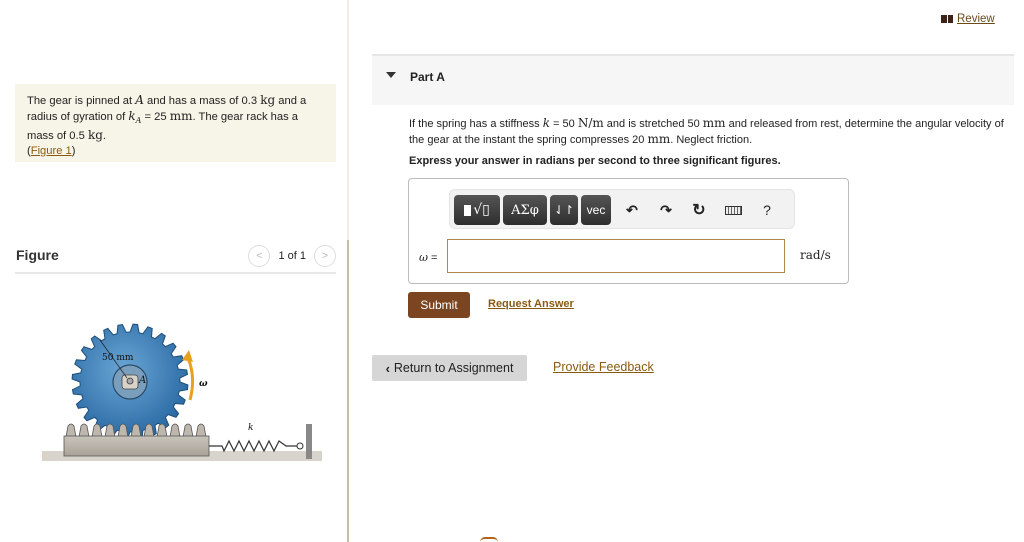  I want to click on question-fragment: = 50, so click(563, 124).